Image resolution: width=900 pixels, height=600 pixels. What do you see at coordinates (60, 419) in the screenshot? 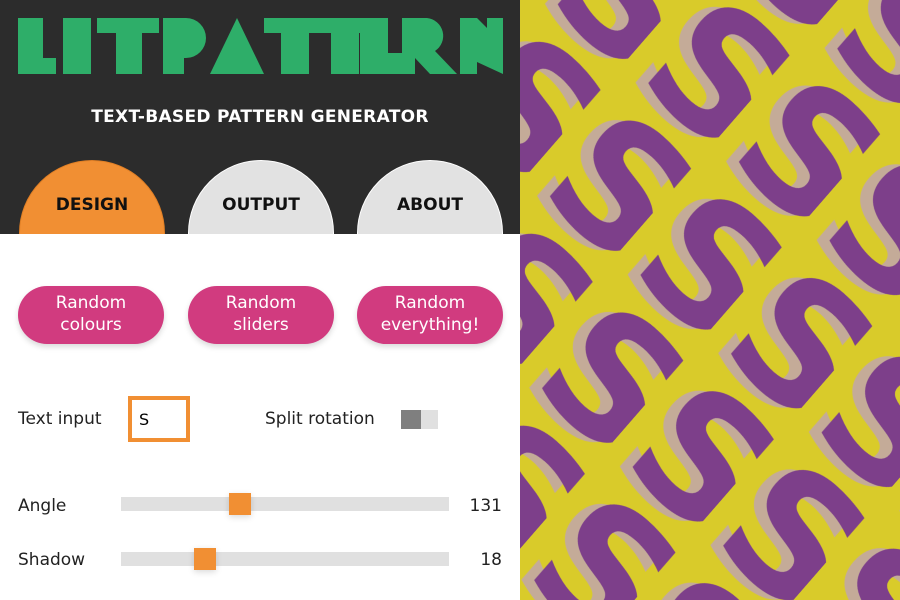
I see `text-input-label: Text input` at bounding box center [60, 419].